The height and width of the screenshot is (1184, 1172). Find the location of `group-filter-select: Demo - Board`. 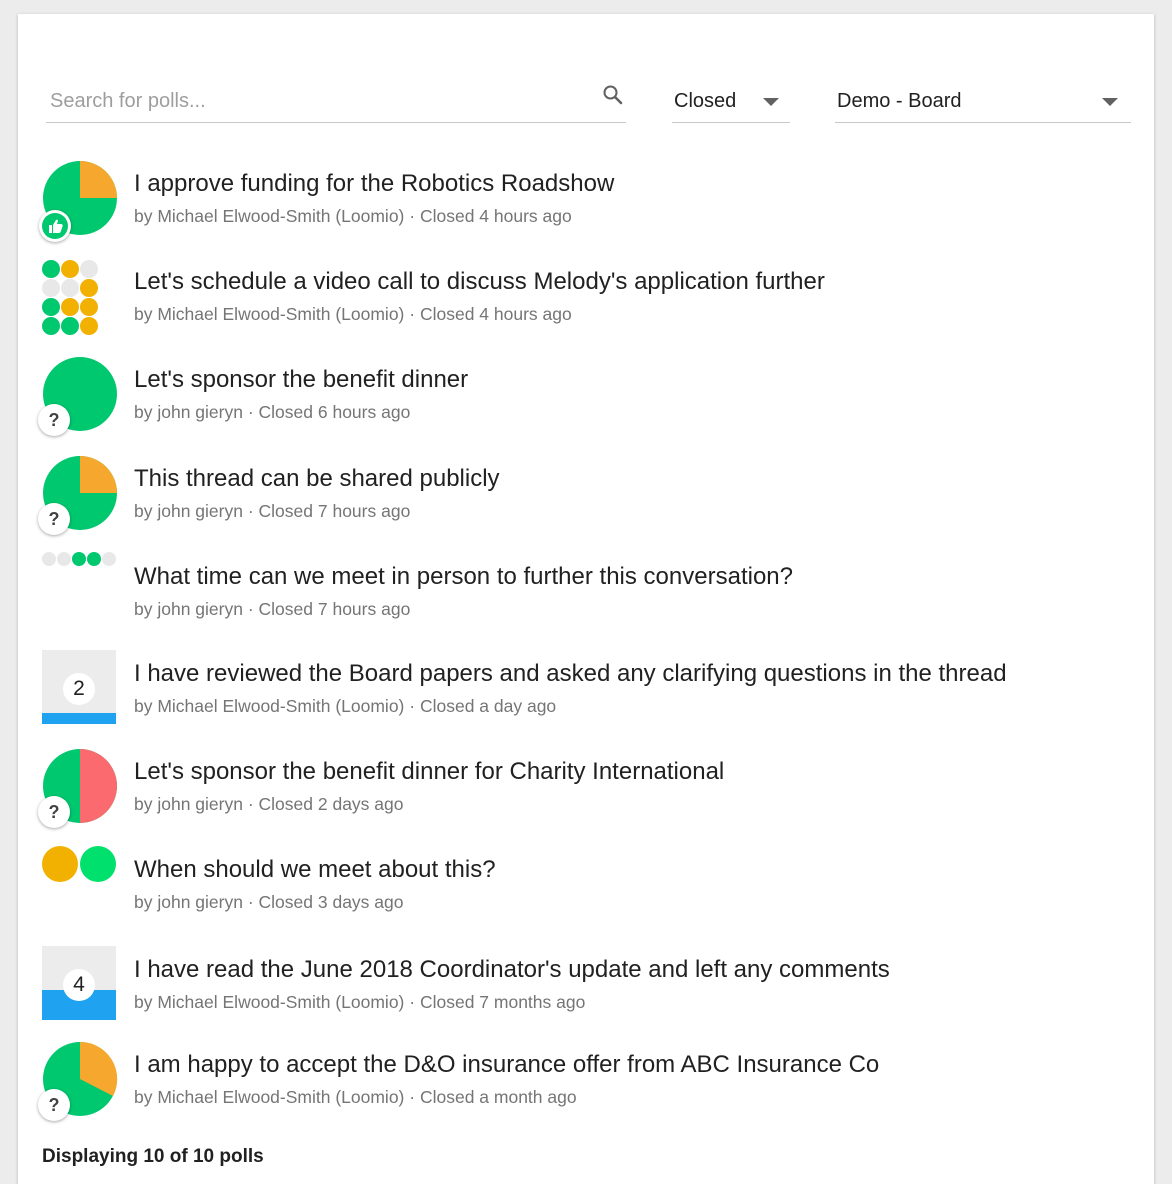

group-filter-select: Demo - Board is located at coordinates (983, 98).